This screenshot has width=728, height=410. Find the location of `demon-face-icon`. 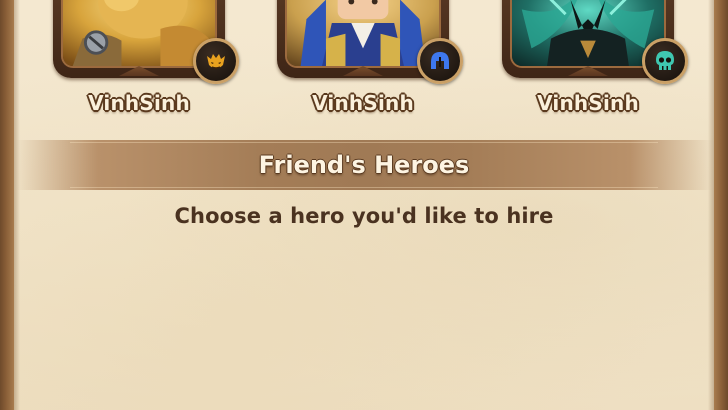

demon-face-icon is located at coordinates (216, 61).